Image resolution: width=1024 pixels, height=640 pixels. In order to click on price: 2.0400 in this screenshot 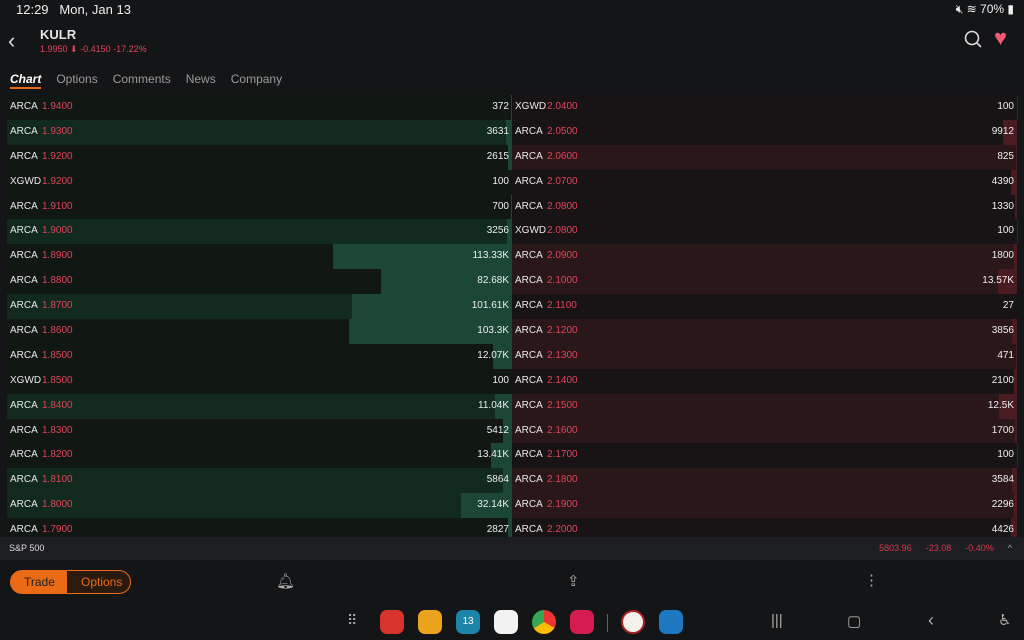, I will do `click(562, 106)`.